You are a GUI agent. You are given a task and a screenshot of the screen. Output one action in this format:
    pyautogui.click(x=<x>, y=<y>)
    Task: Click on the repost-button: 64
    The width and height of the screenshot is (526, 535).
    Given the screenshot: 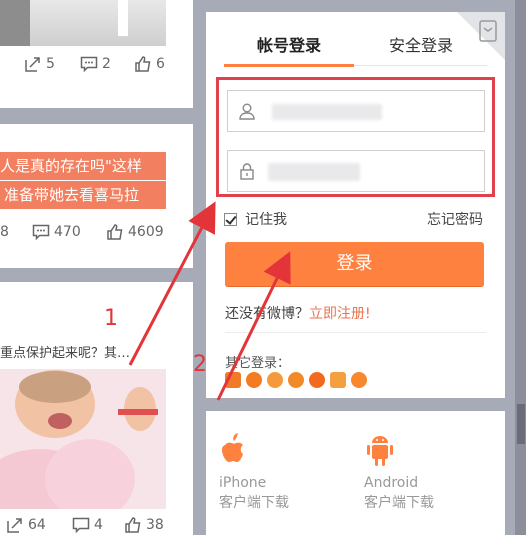 What is the action you would take?
    pyautogui.click(x=26, y=525)
    